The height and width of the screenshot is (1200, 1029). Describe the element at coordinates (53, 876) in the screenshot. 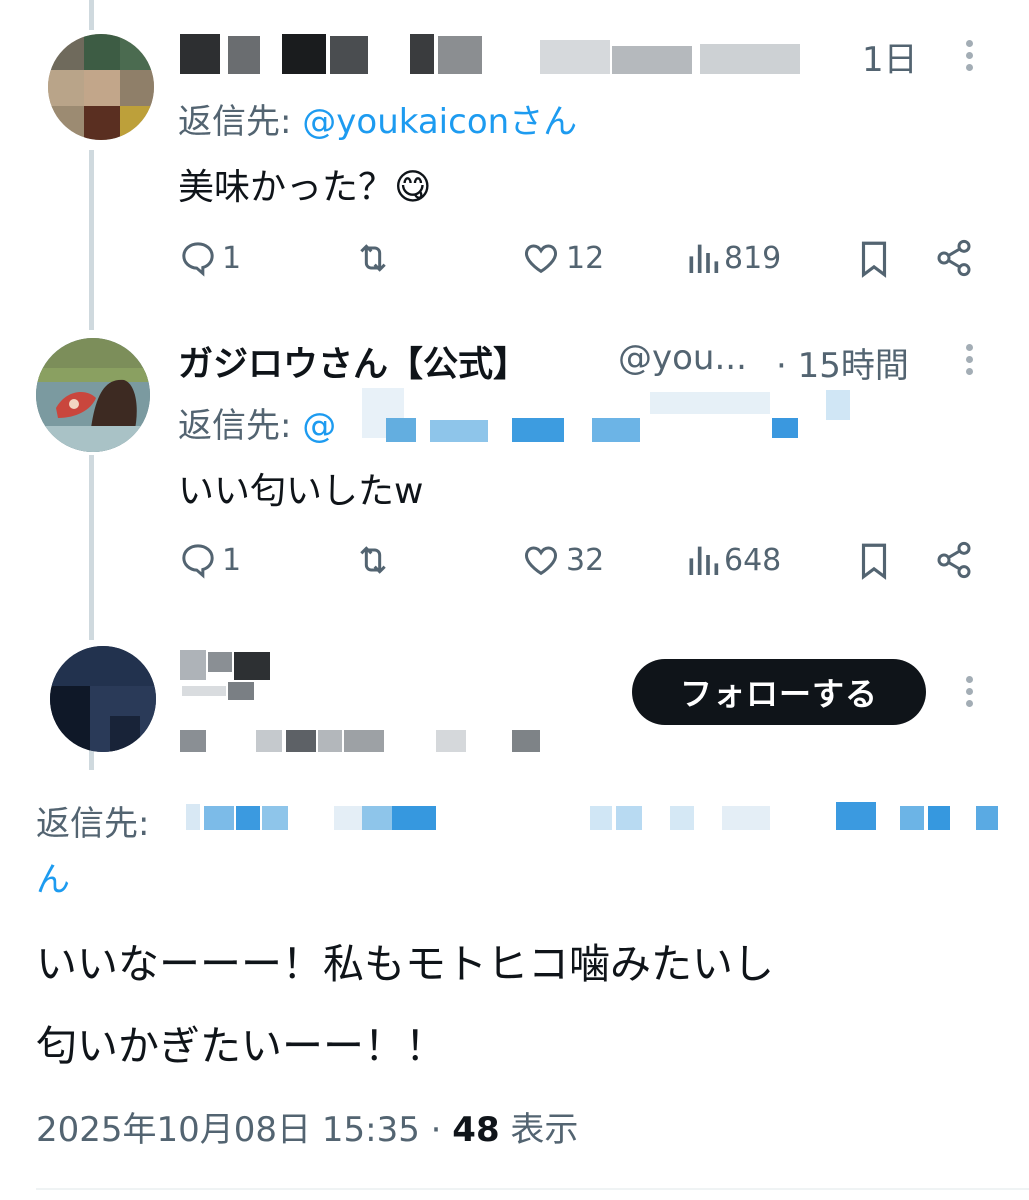

I see `reply-to-handle-tail: ん` at that location.